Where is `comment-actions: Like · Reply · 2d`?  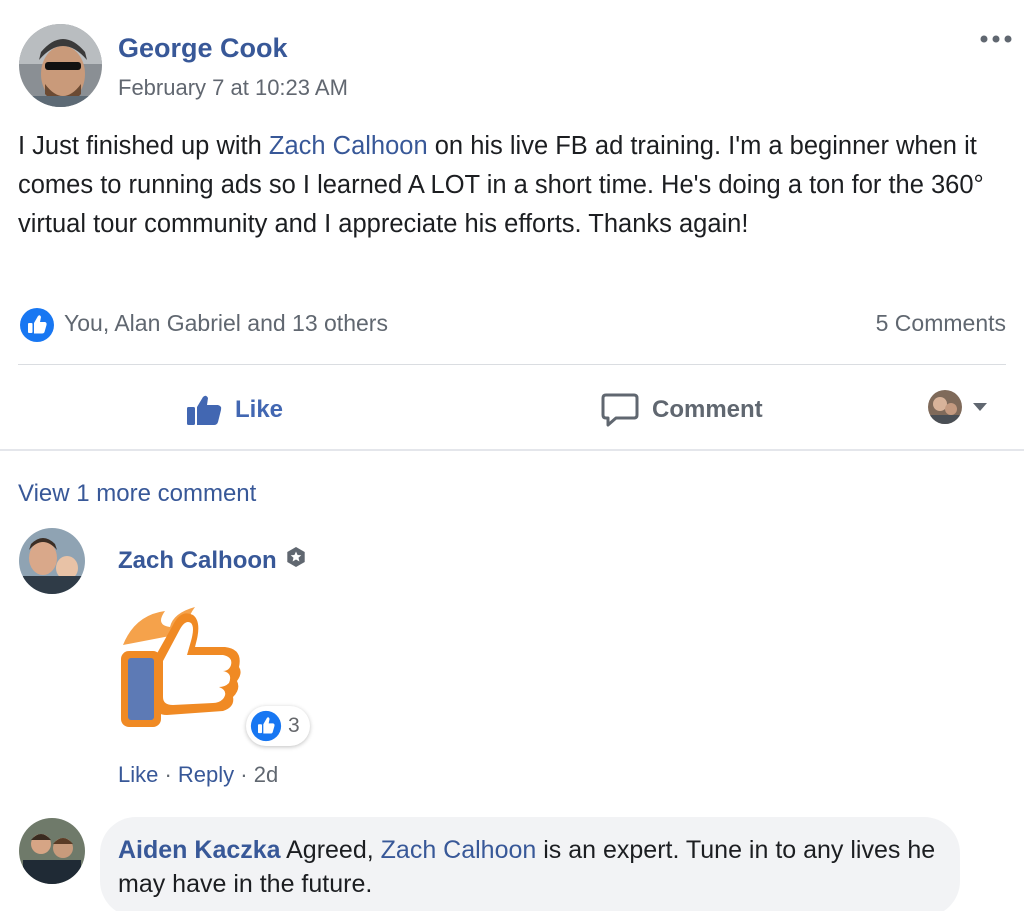 comment-actions: Like · Reply · 2d is located at coordinates (198, 775).